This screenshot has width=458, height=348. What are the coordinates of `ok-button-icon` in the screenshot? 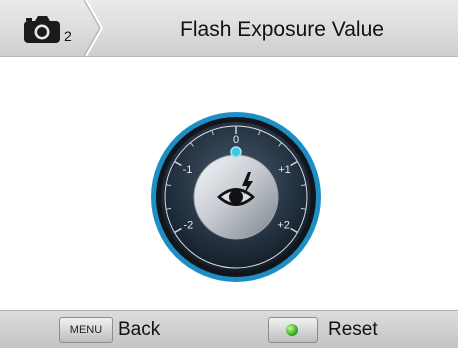 It's located at (292, 329).